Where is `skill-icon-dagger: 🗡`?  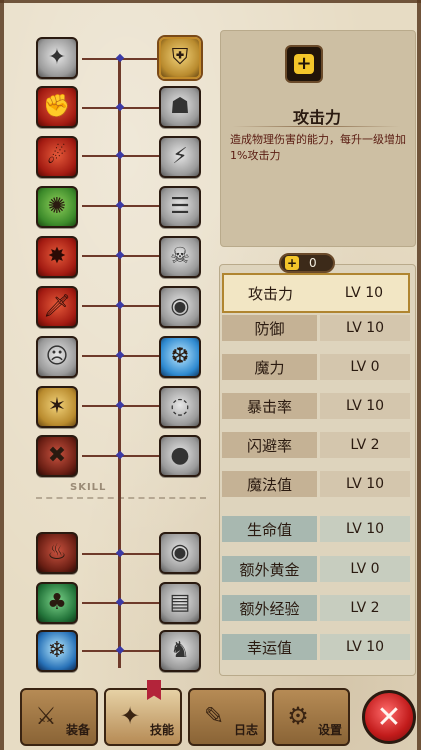
skill-icon-dagger: 🗡 is located at coordinates (57, 307).